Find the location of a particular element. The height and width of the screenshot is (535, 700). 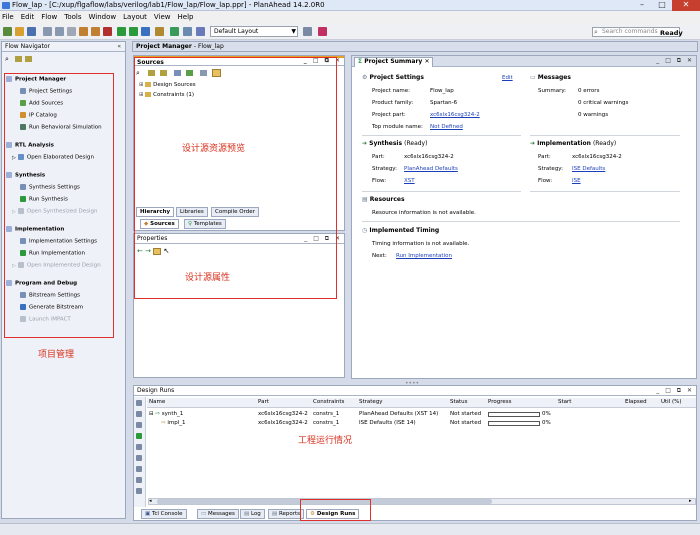

timing-text: Timing information is not available. is located at coordinates (421, 244).